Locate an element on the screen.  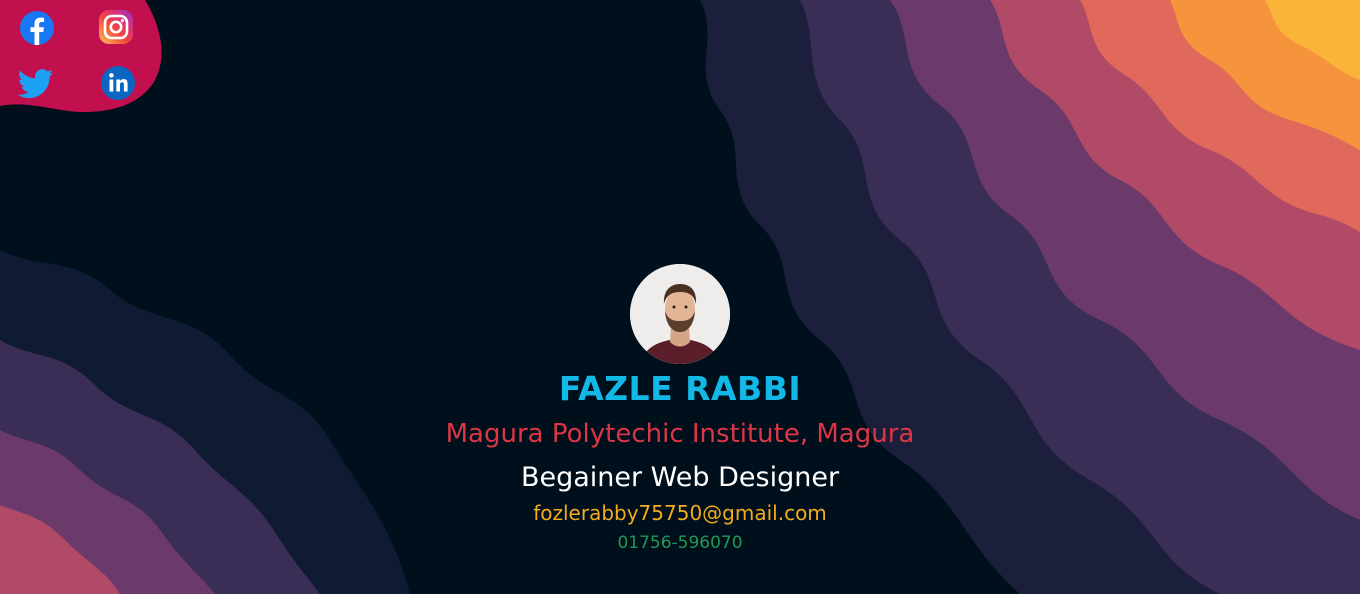
avatar-portrait is located at coordinates (680, 314).